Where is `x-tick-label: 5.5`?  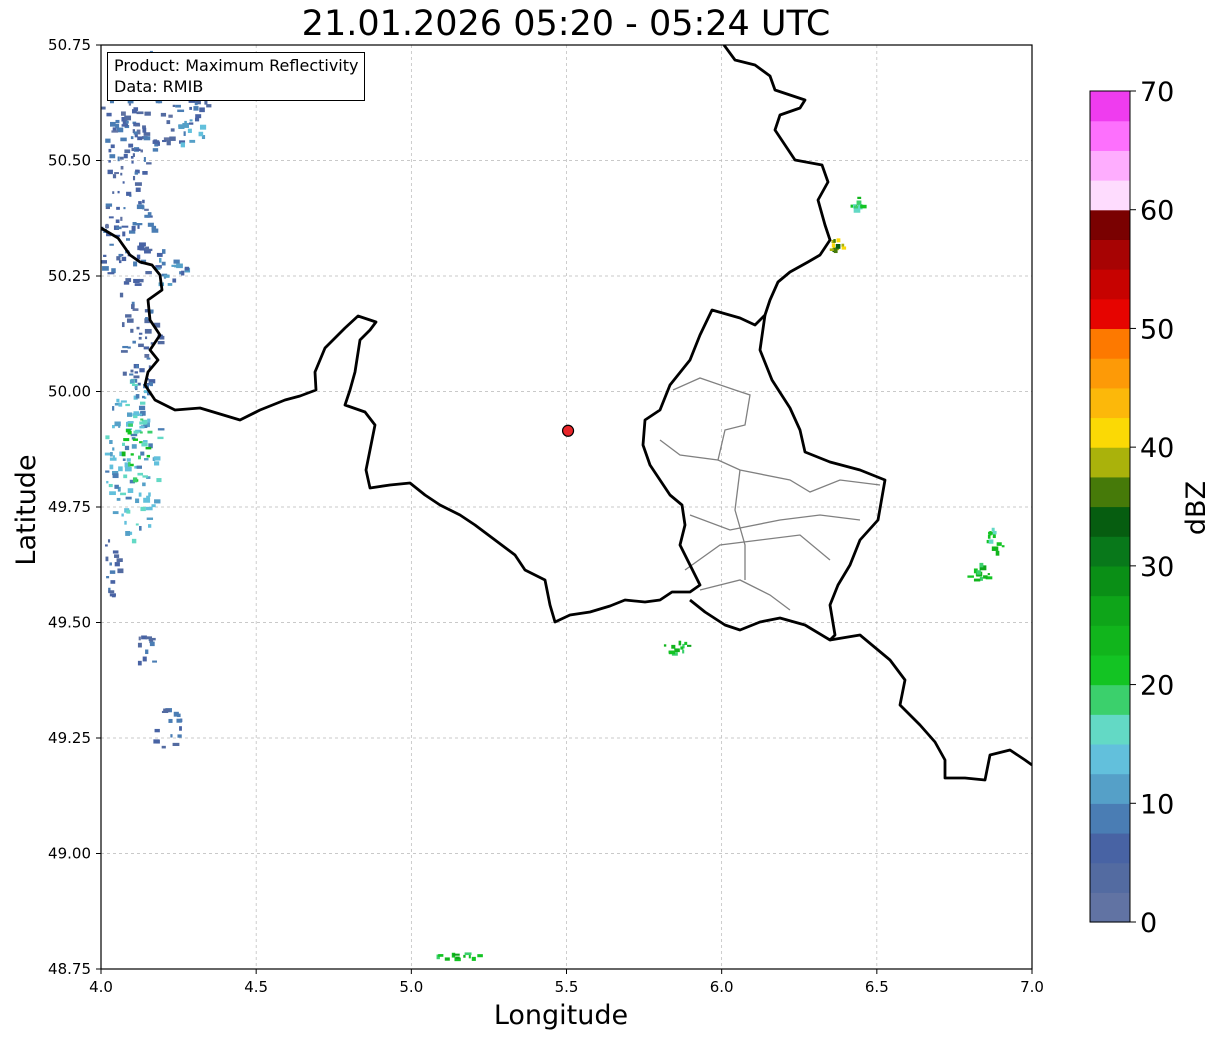
x-tick-label: 5.5 is located at coordinates (567, 987).